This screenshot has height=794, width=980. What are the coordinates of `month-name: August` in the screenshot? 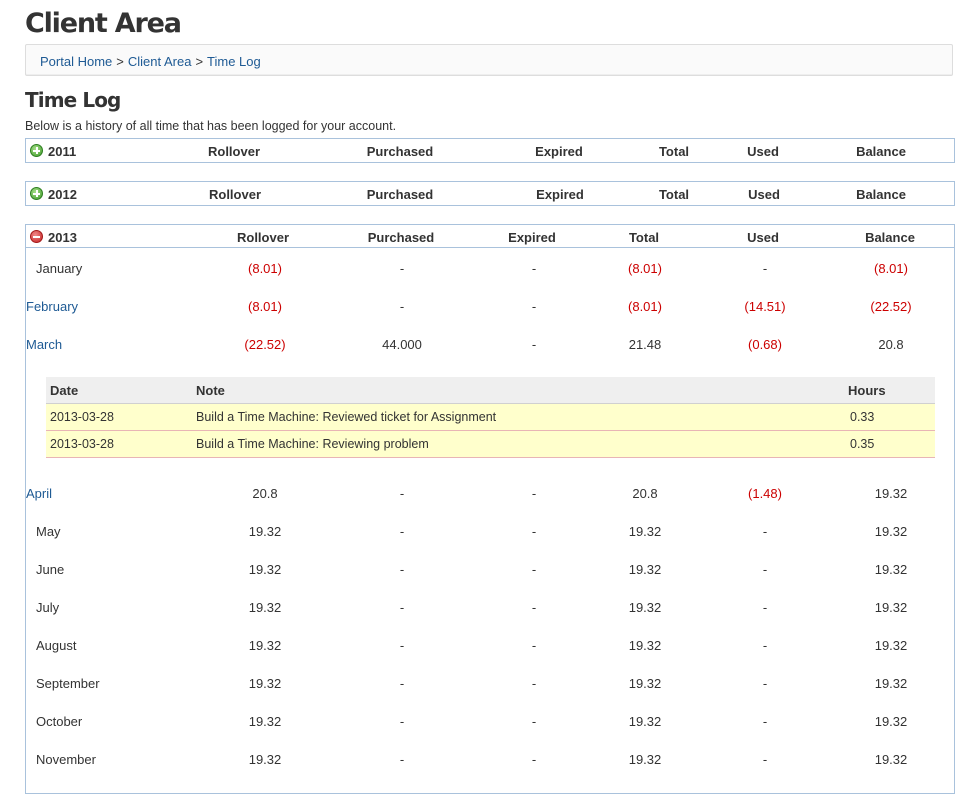 It's located at (56, 645).